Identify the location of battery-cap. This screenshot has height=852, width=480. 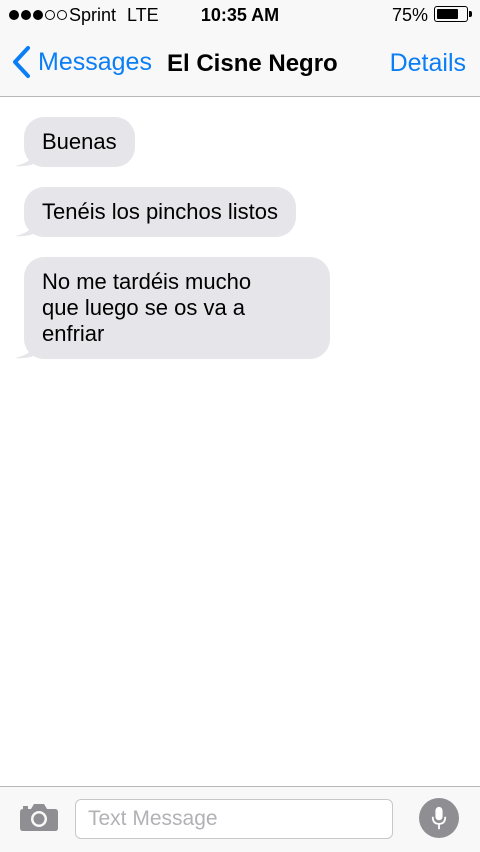
(470, 14).